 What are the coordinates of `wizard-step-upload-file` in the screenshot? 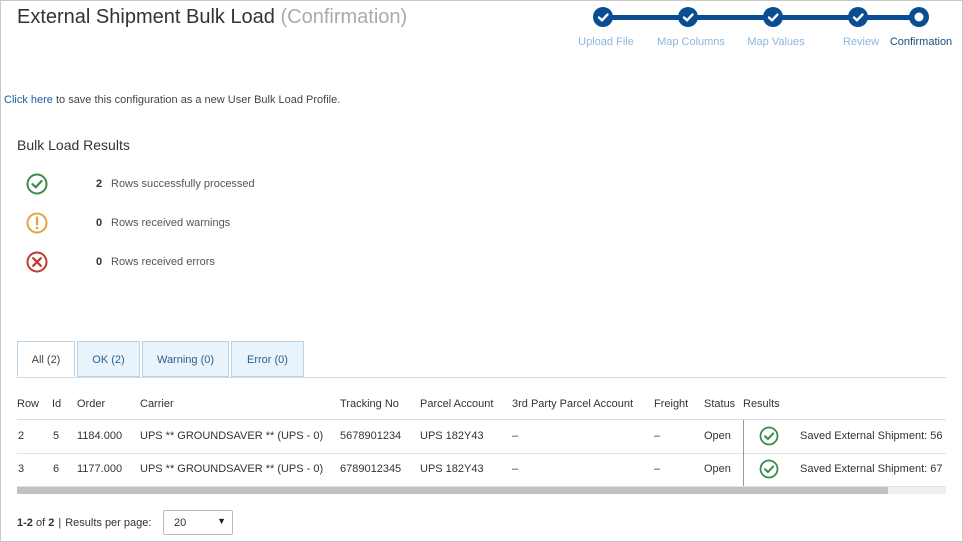 It's located at (603, 17).